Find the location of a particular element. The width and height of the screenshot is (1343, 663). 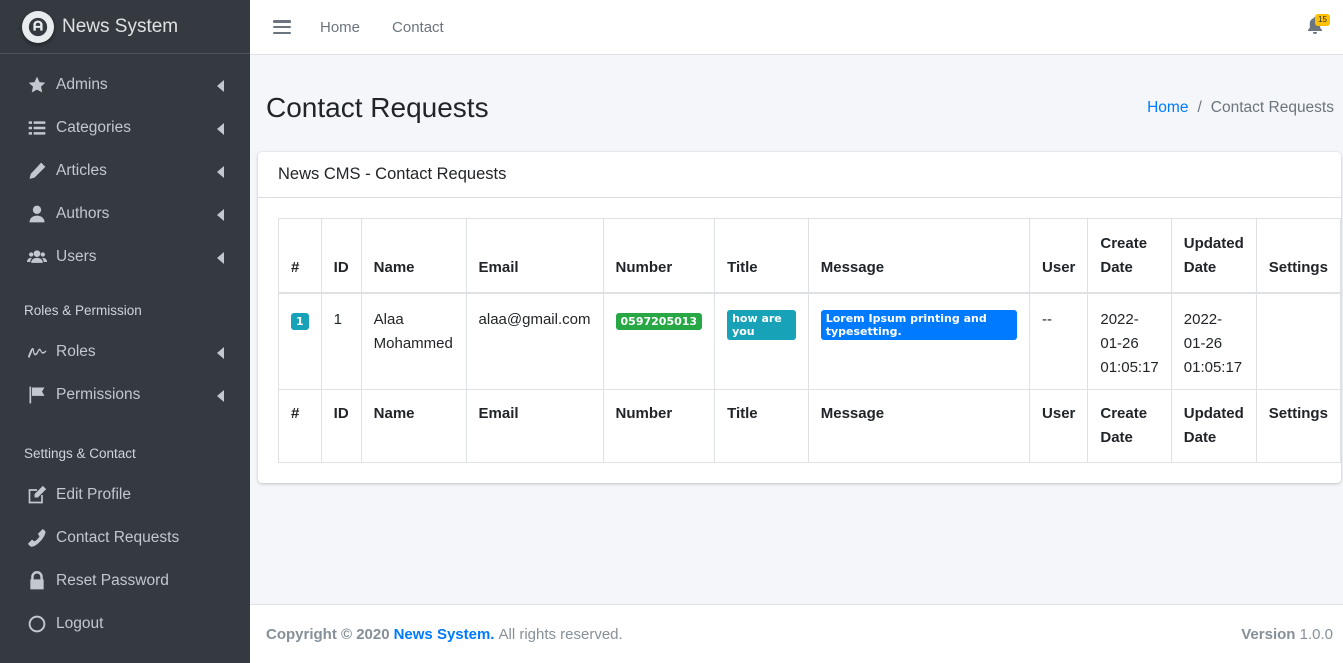

message-badge: Lorem Ipsum printing and typesetting. is located at coordinates (919, 324).